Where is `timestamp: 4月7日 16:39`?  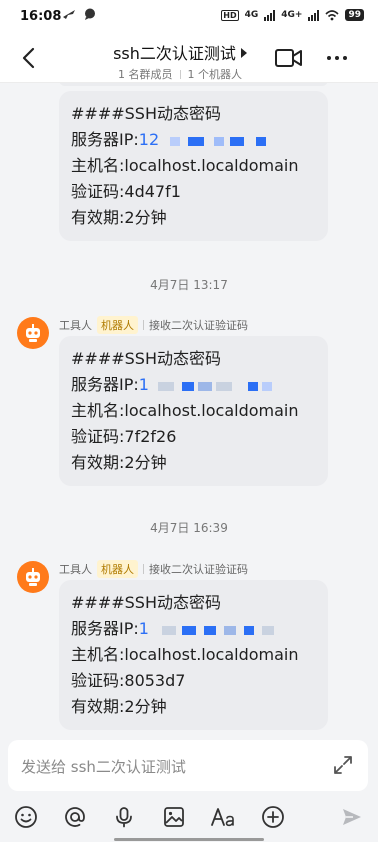
timestamp: 4月7日 16:39 is located at coordinates (189, 528).